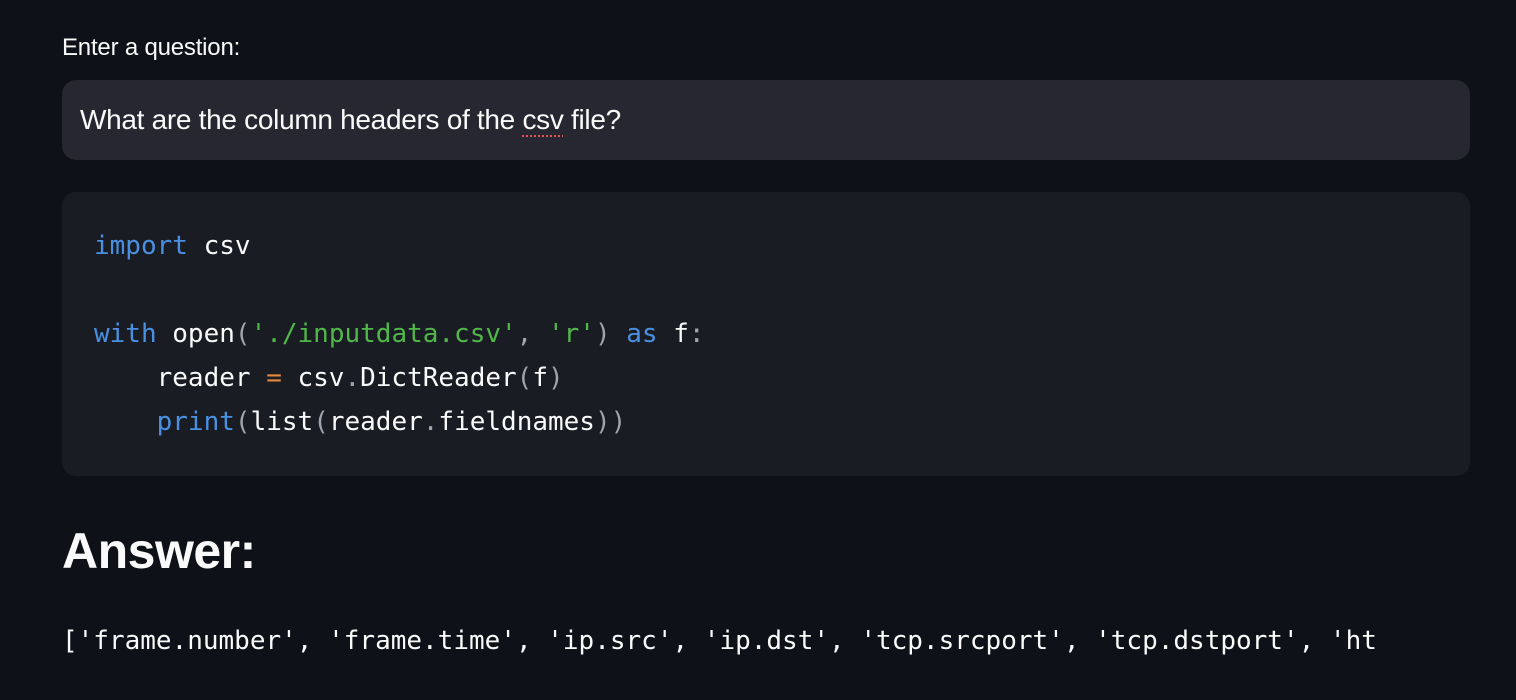  I want to click on code-line-3: with open('./inputdata.csv', 'r') as f:, so click(399, 334).